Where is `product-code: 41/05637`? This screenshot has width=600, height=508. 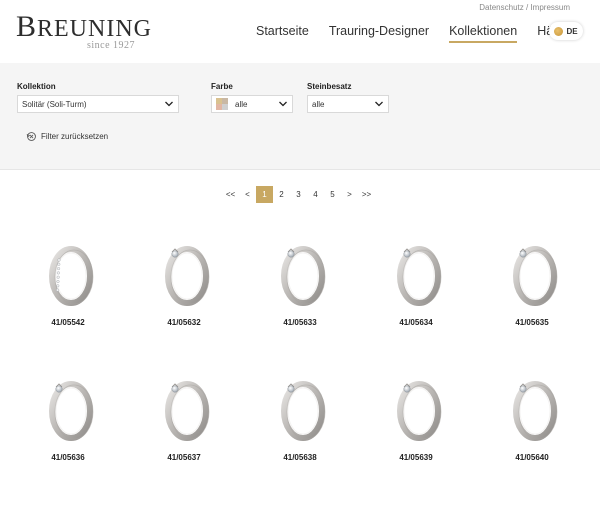 product-code: 41/05637 is located at coordinates (184, 457).